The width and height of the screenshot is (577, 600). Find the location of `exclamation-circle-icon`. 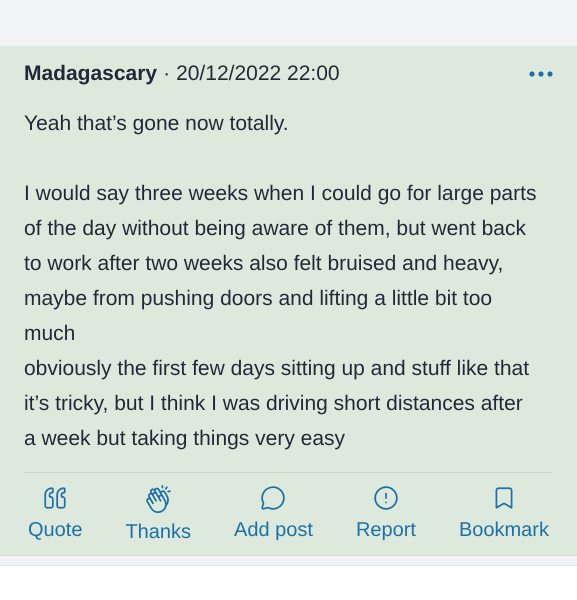

exclamation-circle-icon is located at coordinates (385, 497).